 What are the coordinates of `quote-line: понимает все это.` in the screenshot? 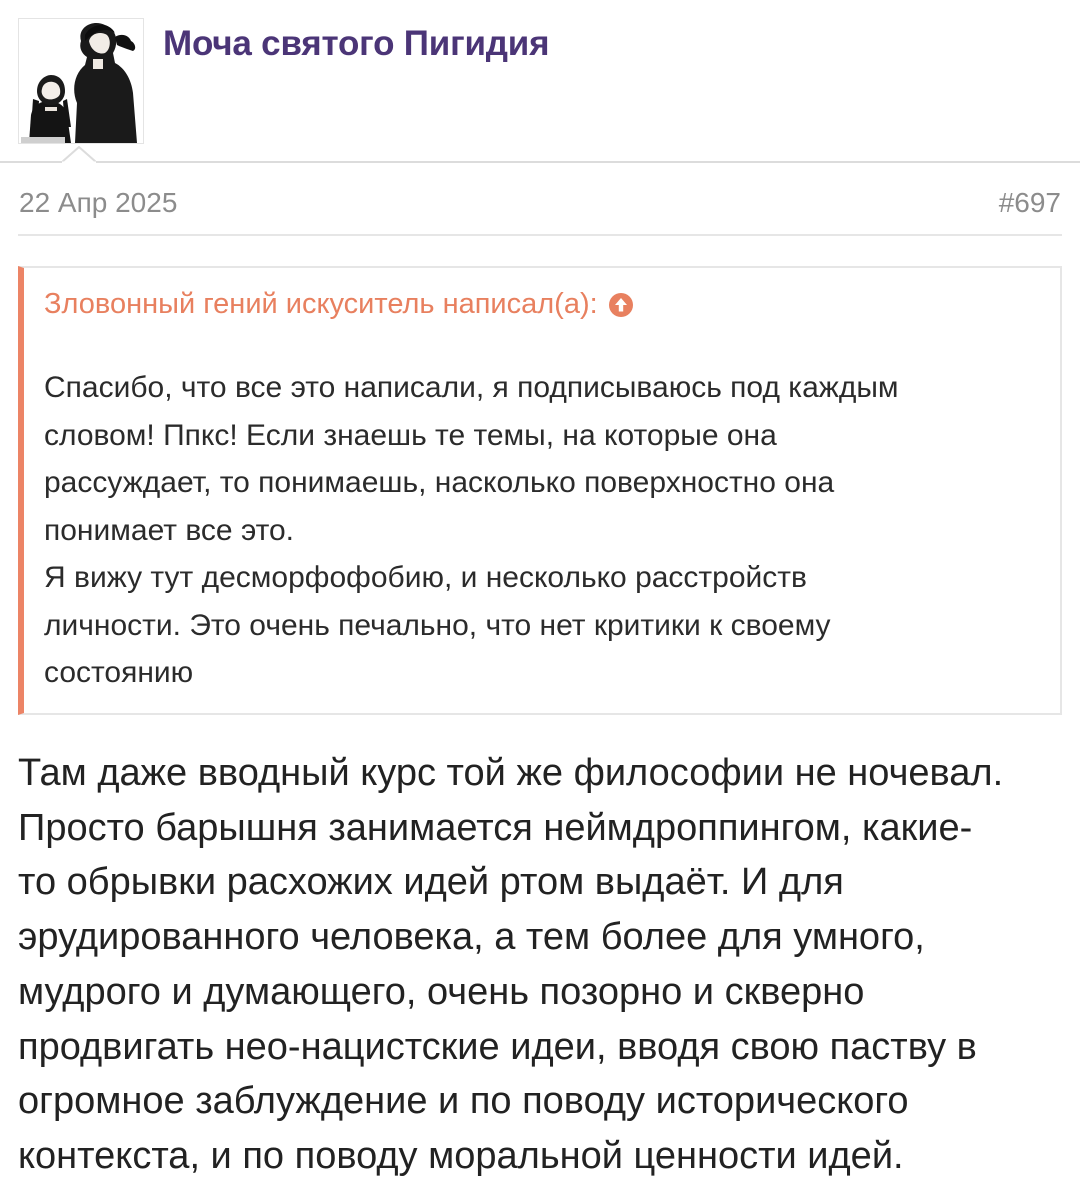 It's located at (169, 530).